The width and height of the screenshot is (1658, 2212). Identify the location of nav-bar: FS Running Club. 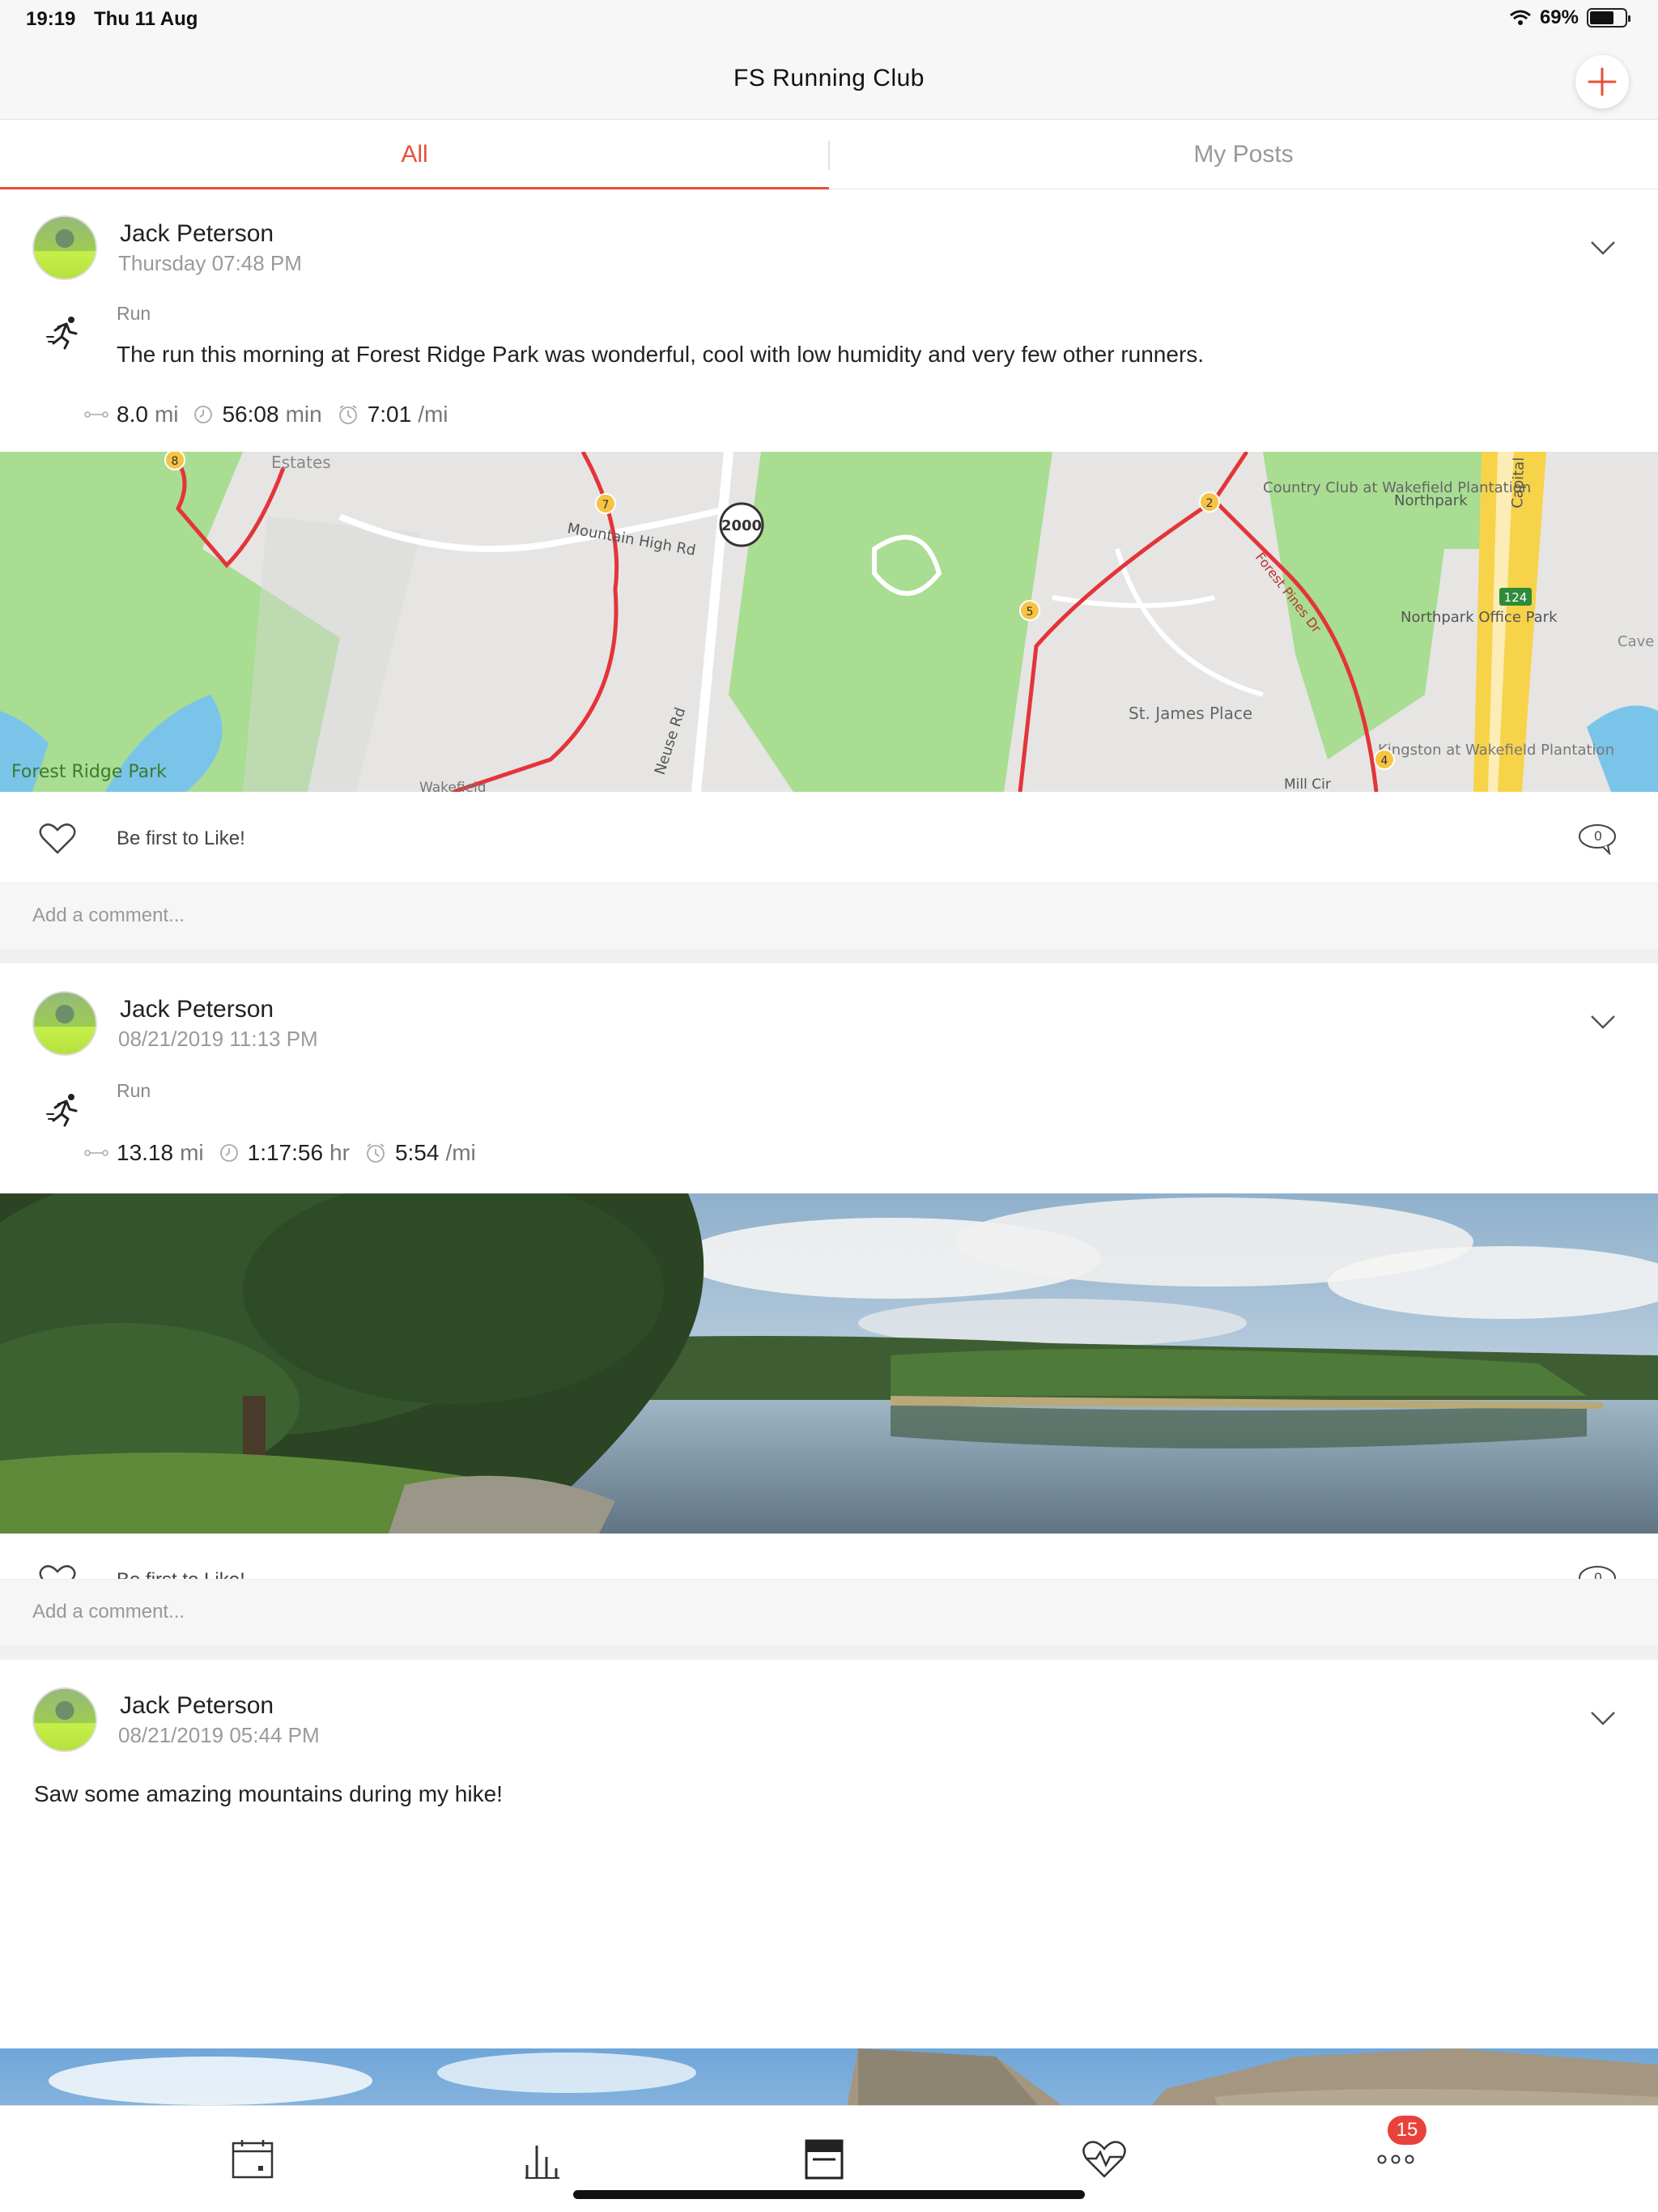
(829, 79).